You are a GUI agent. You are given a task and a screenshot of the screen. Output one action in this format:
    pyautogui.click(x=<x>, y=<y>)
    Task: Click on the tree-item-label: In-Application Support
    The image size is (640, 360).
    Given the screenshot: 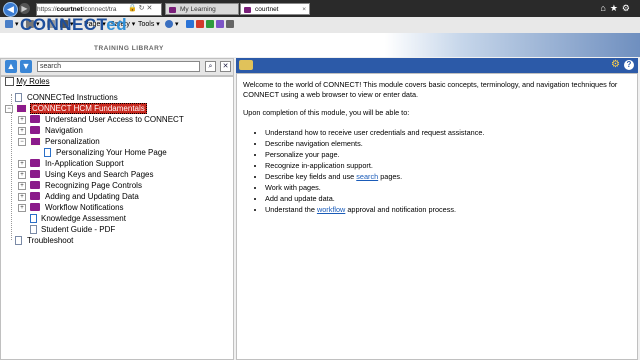 What is the action you would take?
    pyautogui.click(x=84, y=163)
    